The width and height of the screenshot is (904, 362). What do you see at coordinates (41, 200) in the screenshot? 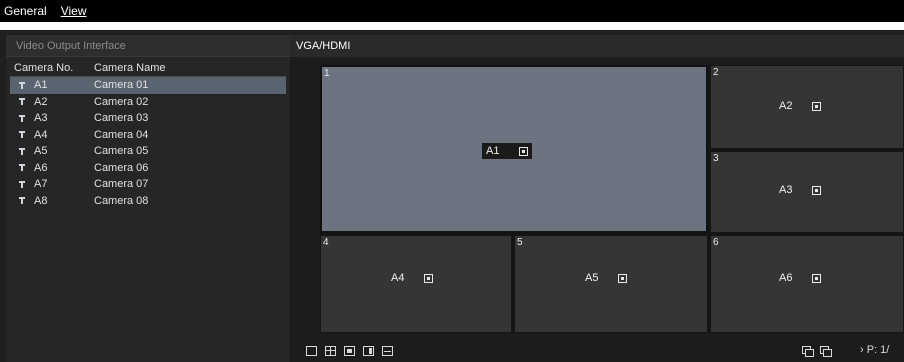
I see `camera-no: A8` at bounding box center [41, 200].